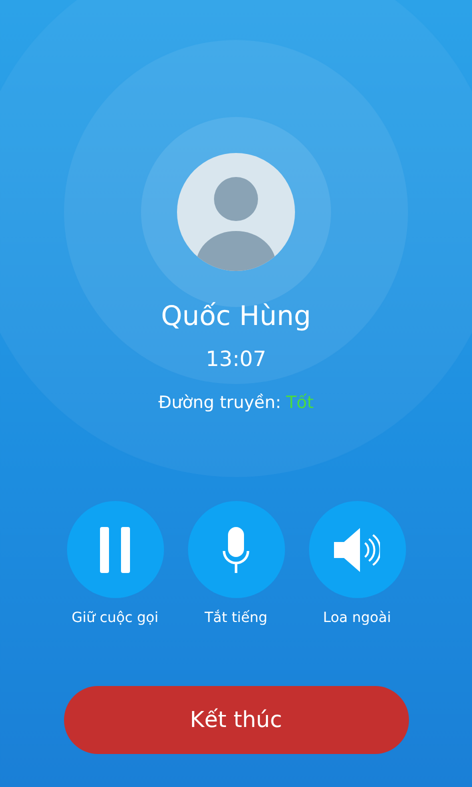 The width and height of the screenshot is (472, 787). Describe the element at coordinates (236, 359) in the screenshot. I see `call-duration: 13:07` at that location.